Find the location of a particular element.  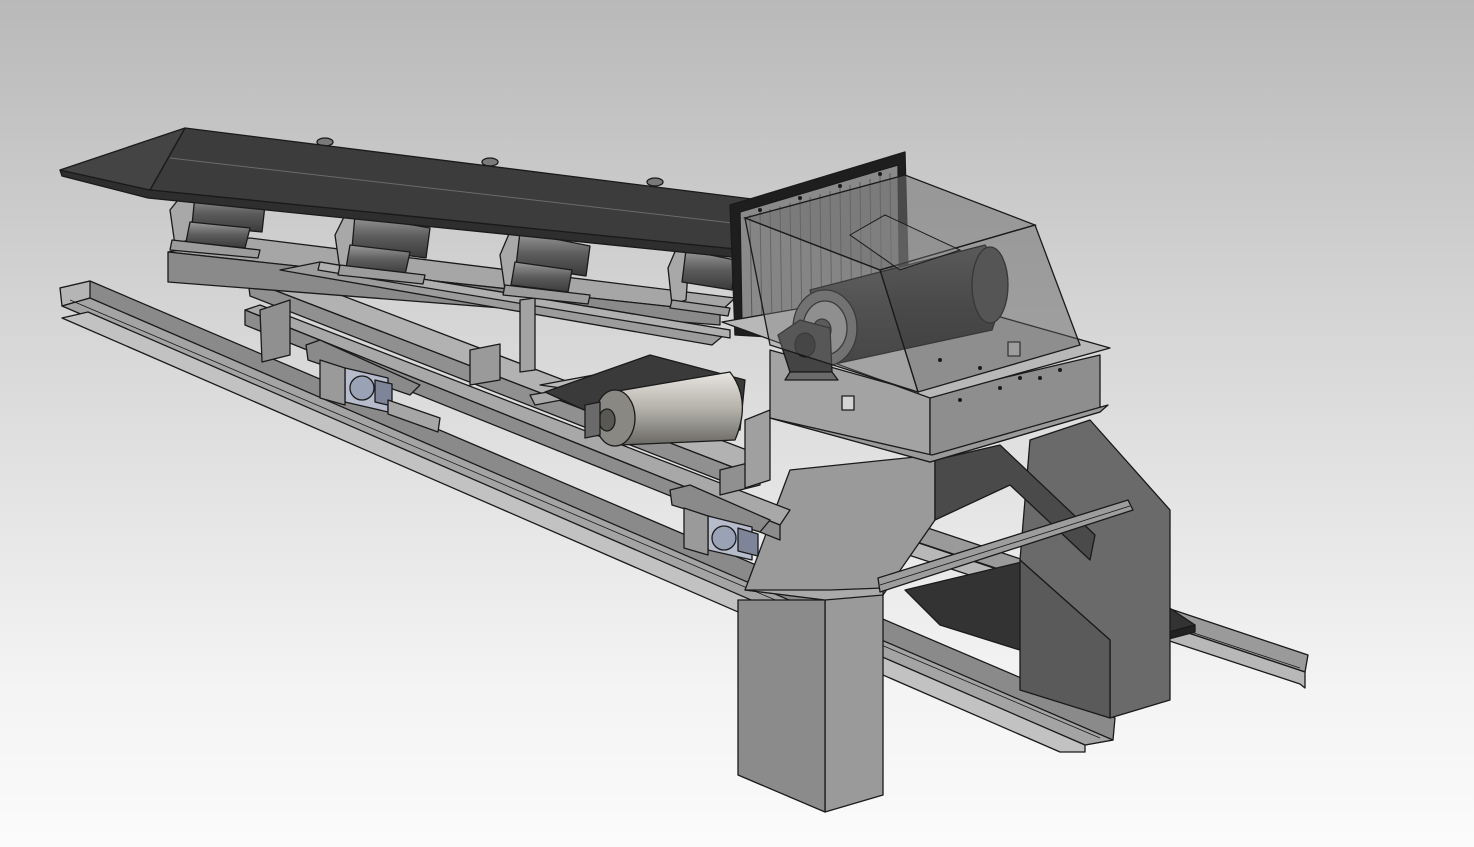

head-section is located at coordinates (916, 307).